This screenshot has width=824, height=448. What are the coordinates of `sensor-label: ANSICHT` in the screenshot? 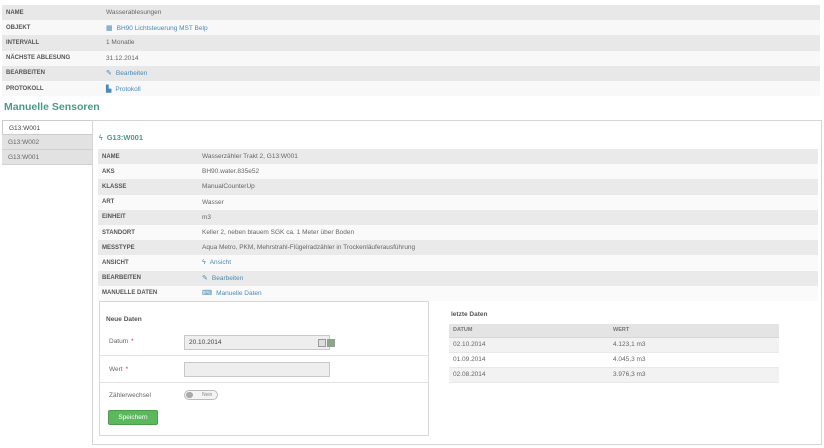 It's located at (148, 263).